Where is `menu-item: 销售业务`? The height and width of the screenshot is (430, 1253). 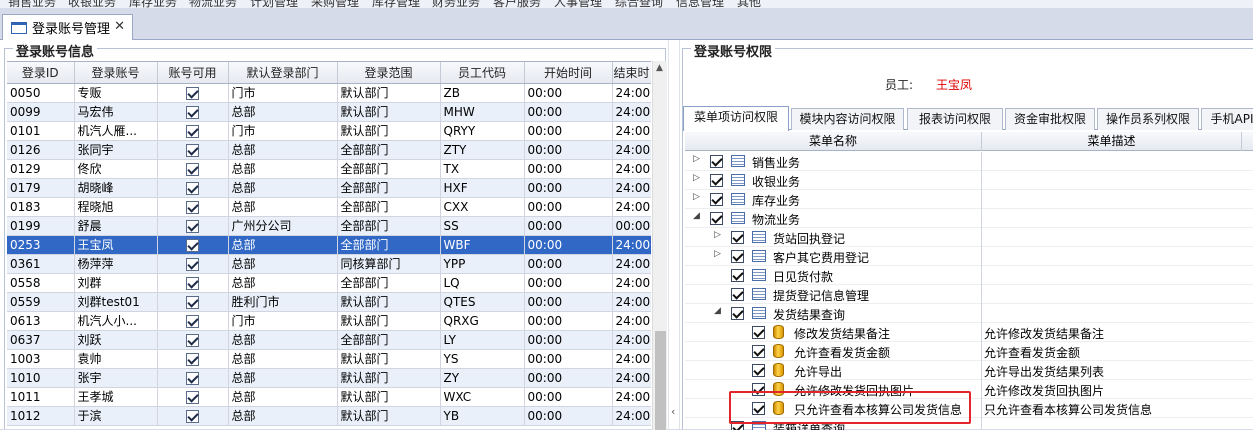 menu-item: 销售业务 is located at coordinates (32, 4).